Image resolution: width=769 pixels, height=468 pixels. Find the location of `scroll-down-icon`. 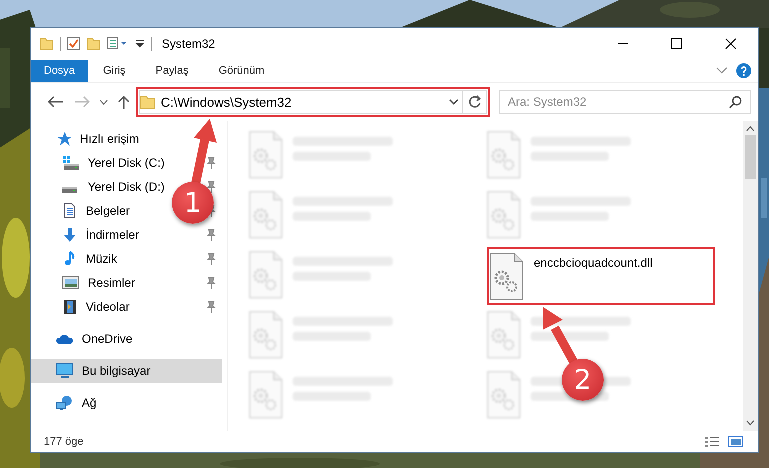

scroll-down-icon is located at coordinates (750, 423).